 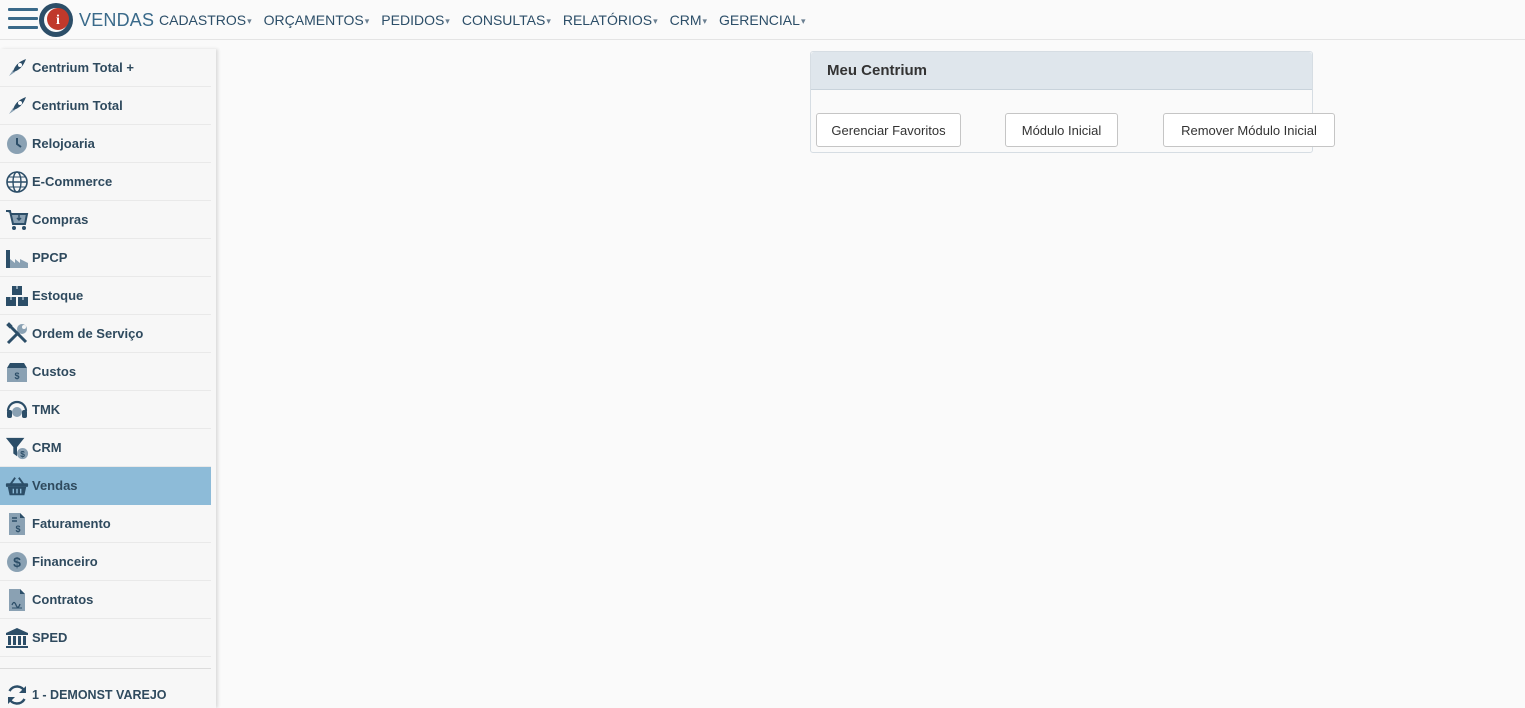 What do you see at coordinates (105, 372) in the screenshot?
I see `sidebar-item-custos: $ Custos` at bounding box center [105, 372].